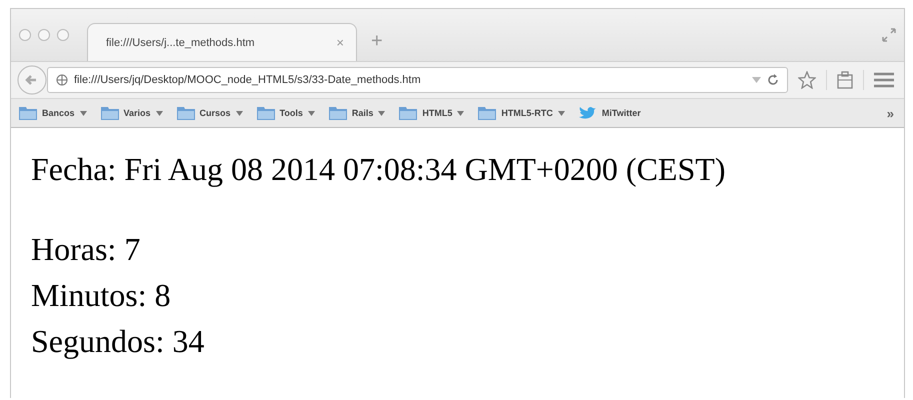  I want to click on fullscreen-icon, so click(889, 35).